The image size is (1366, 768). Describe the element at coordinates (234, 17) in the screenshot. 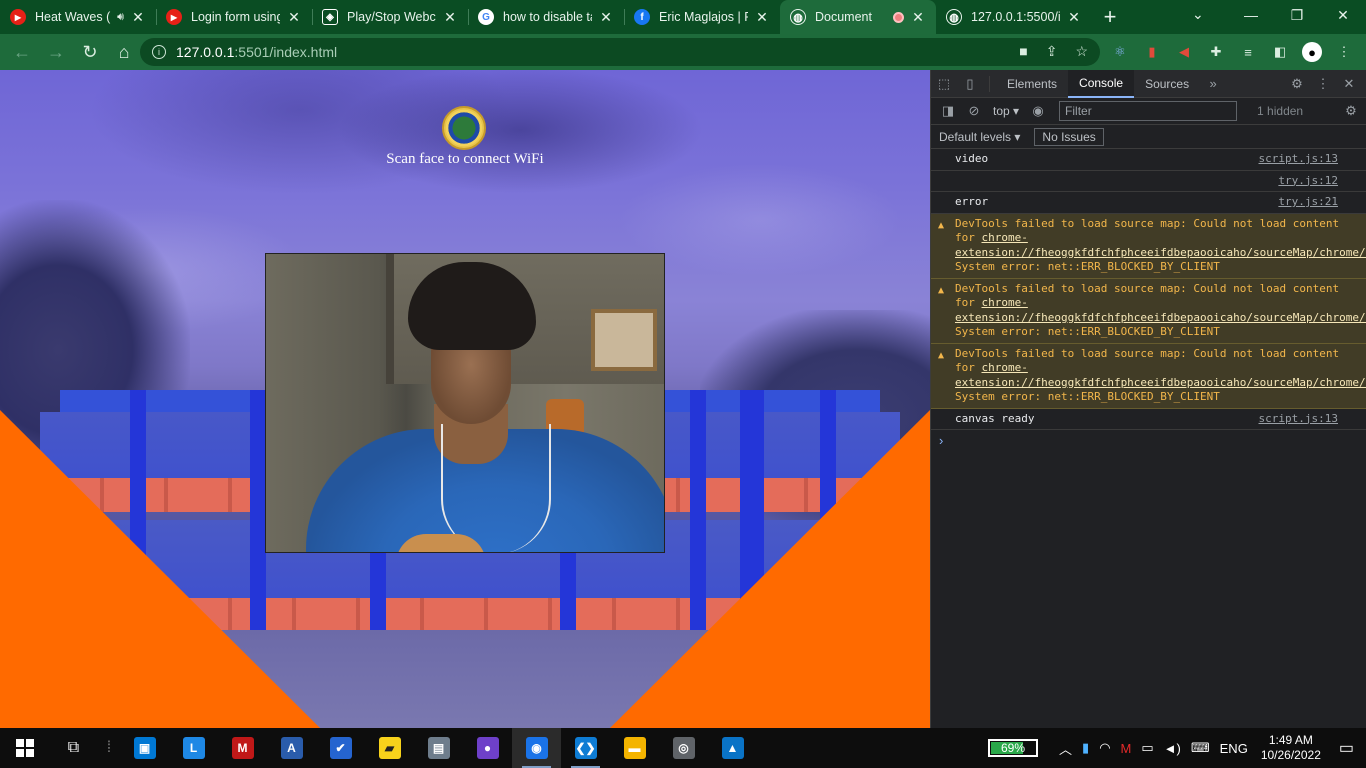

I see `browser-tab: ▶ Login form using ✕` at that location.